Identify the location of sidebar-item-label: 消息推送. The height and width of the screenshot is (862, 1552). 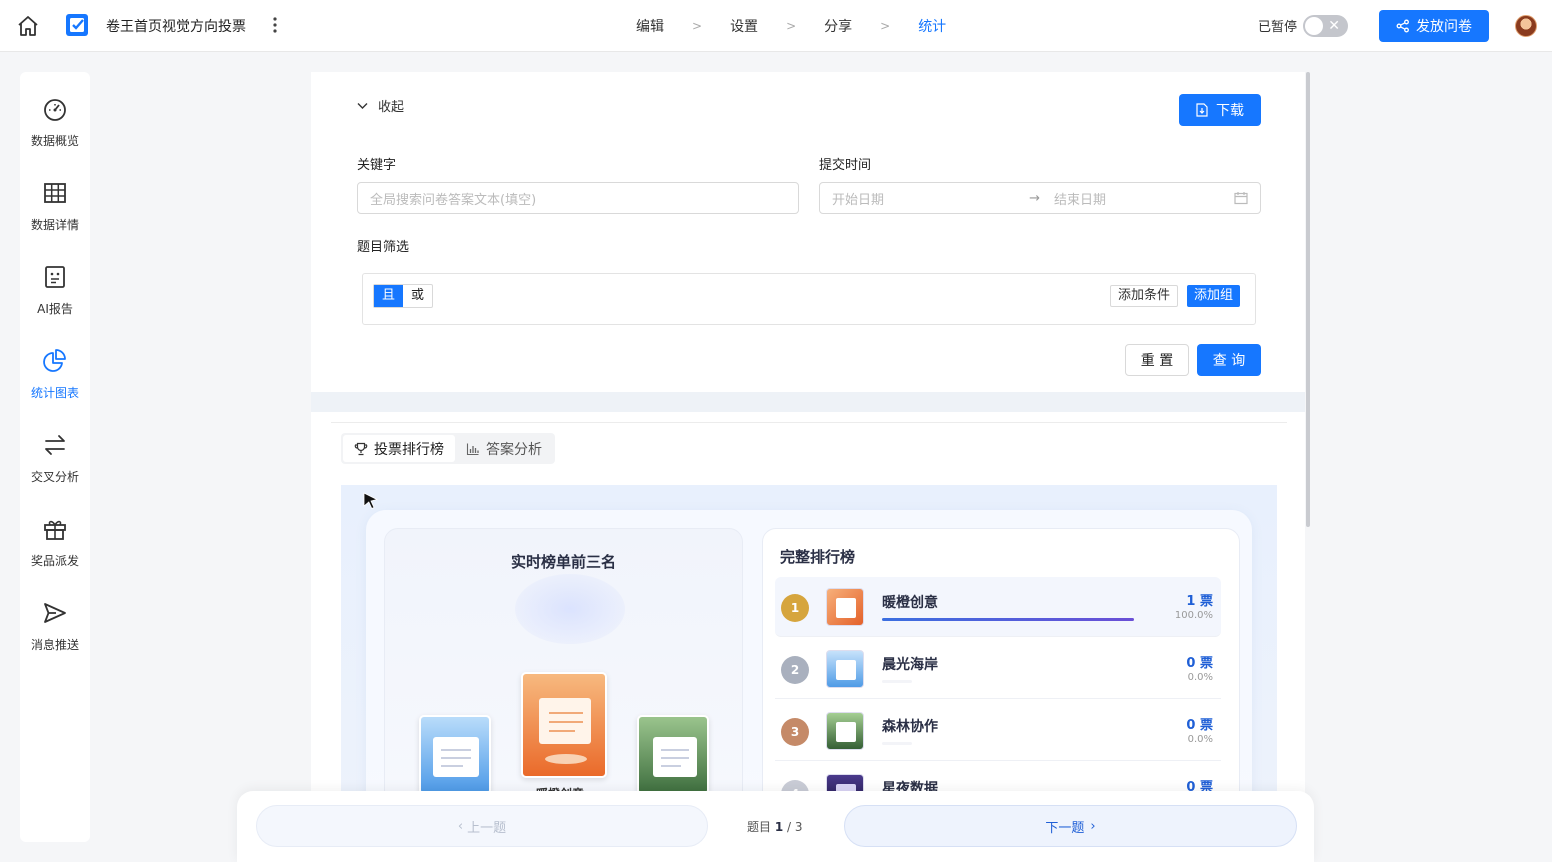
(54, 645).